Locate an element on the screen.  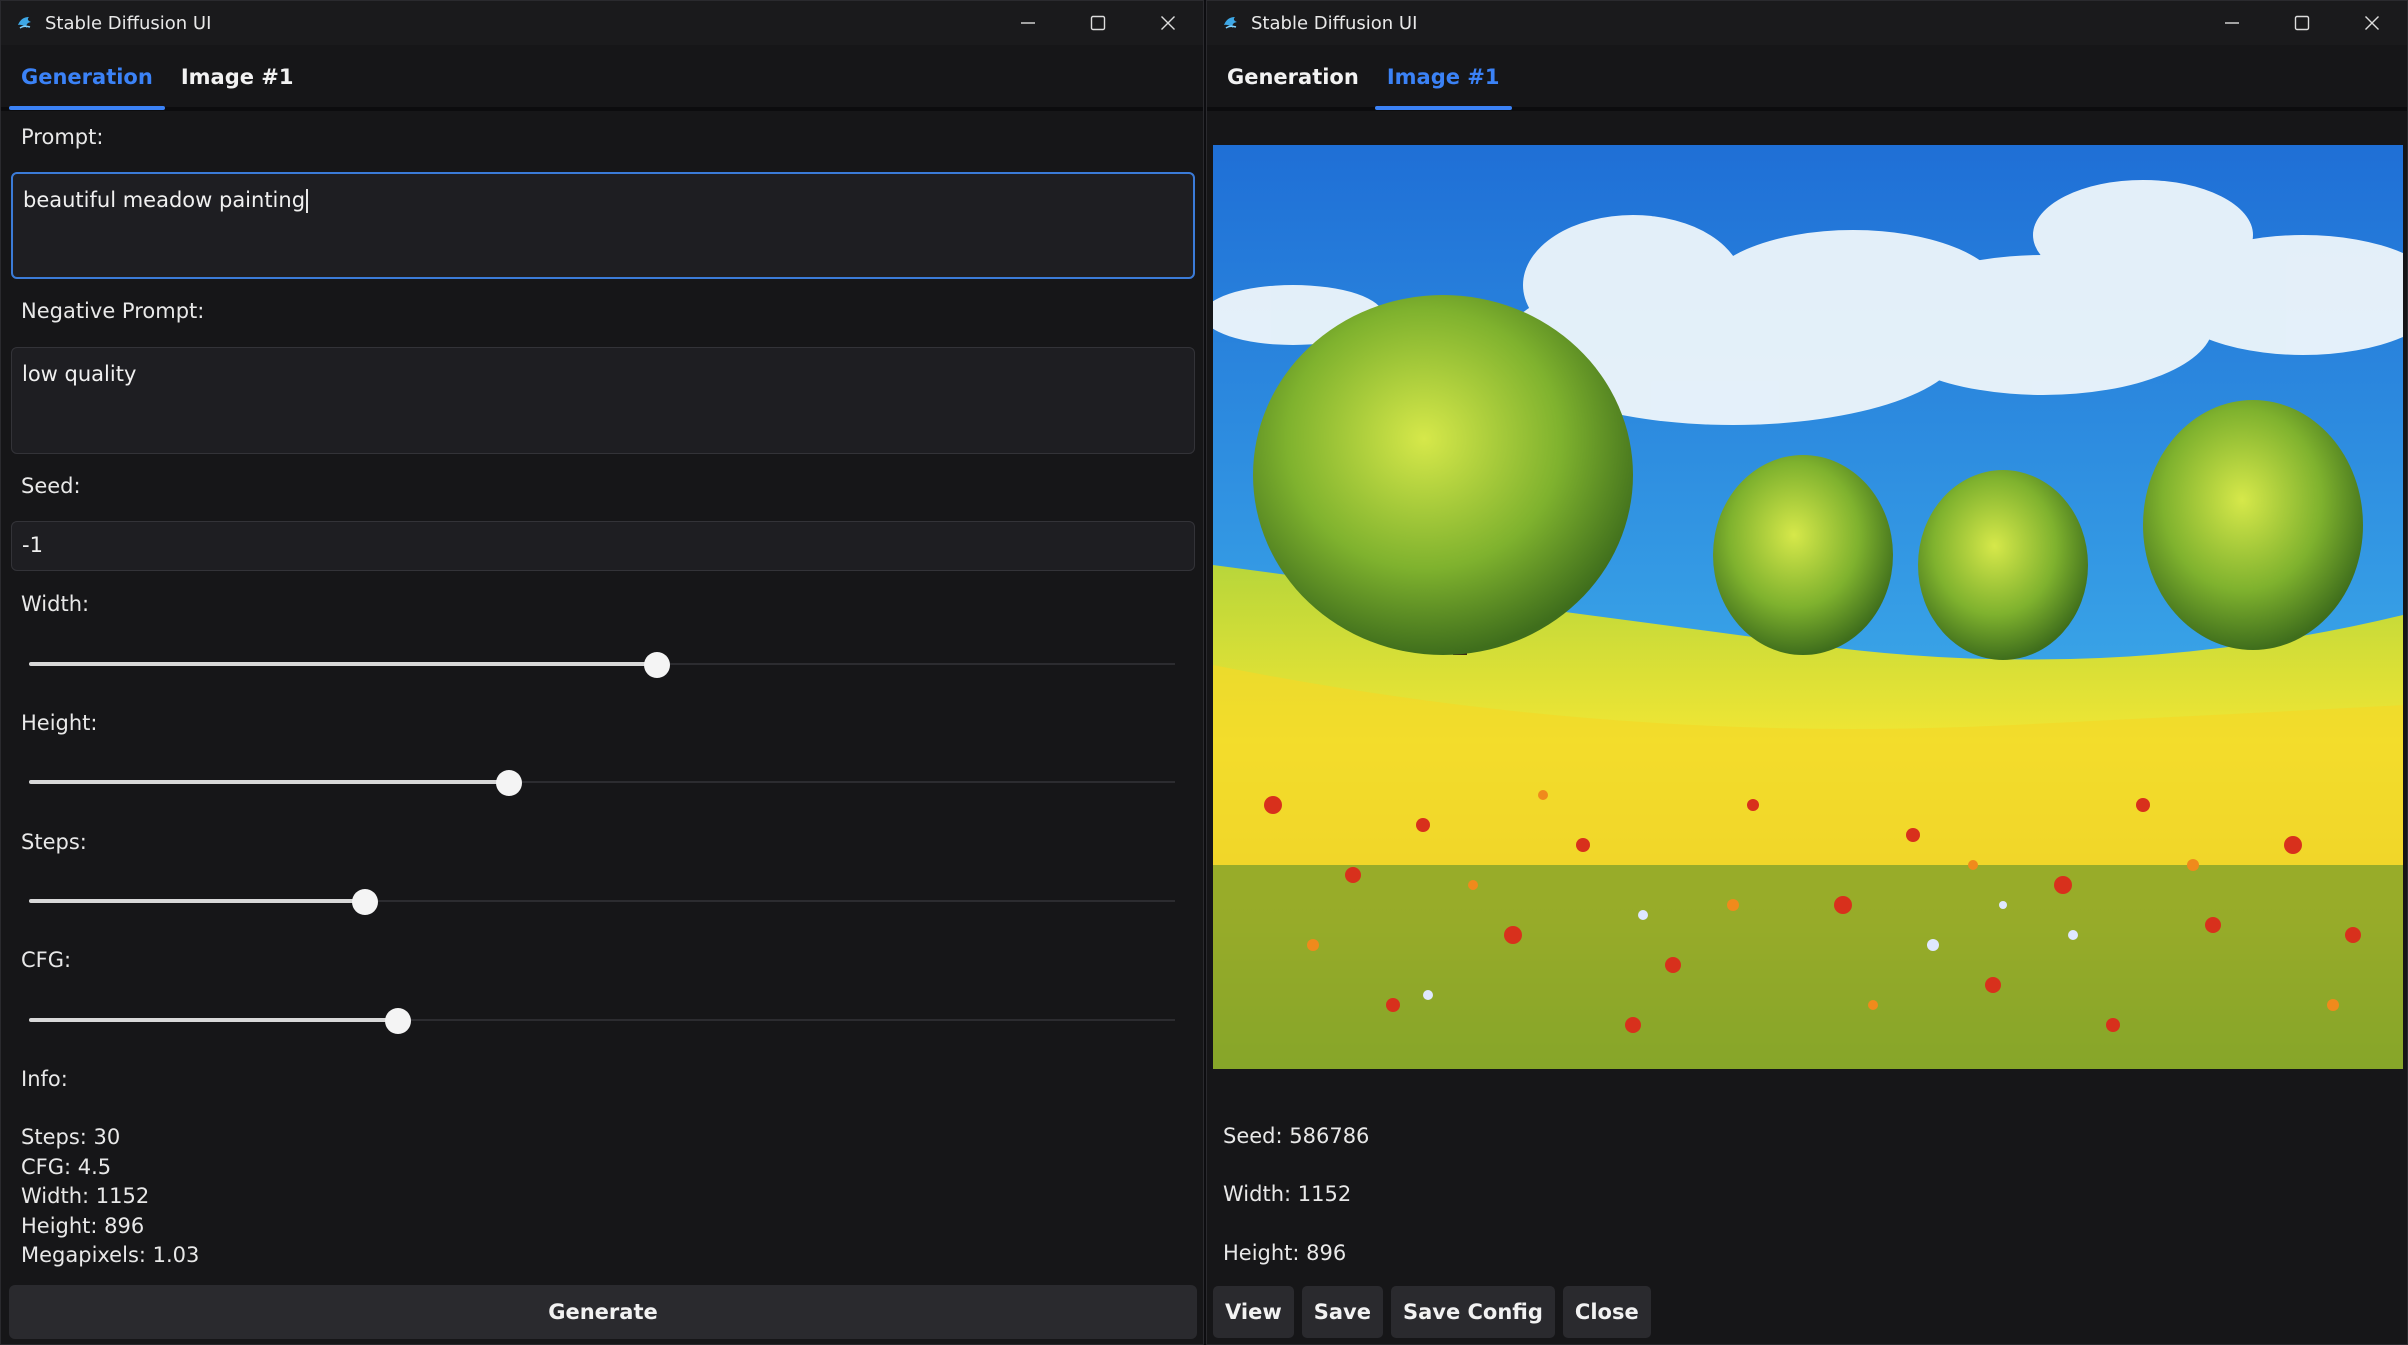
image-height: Height: 896 is located at coordinates (1285, 1253).